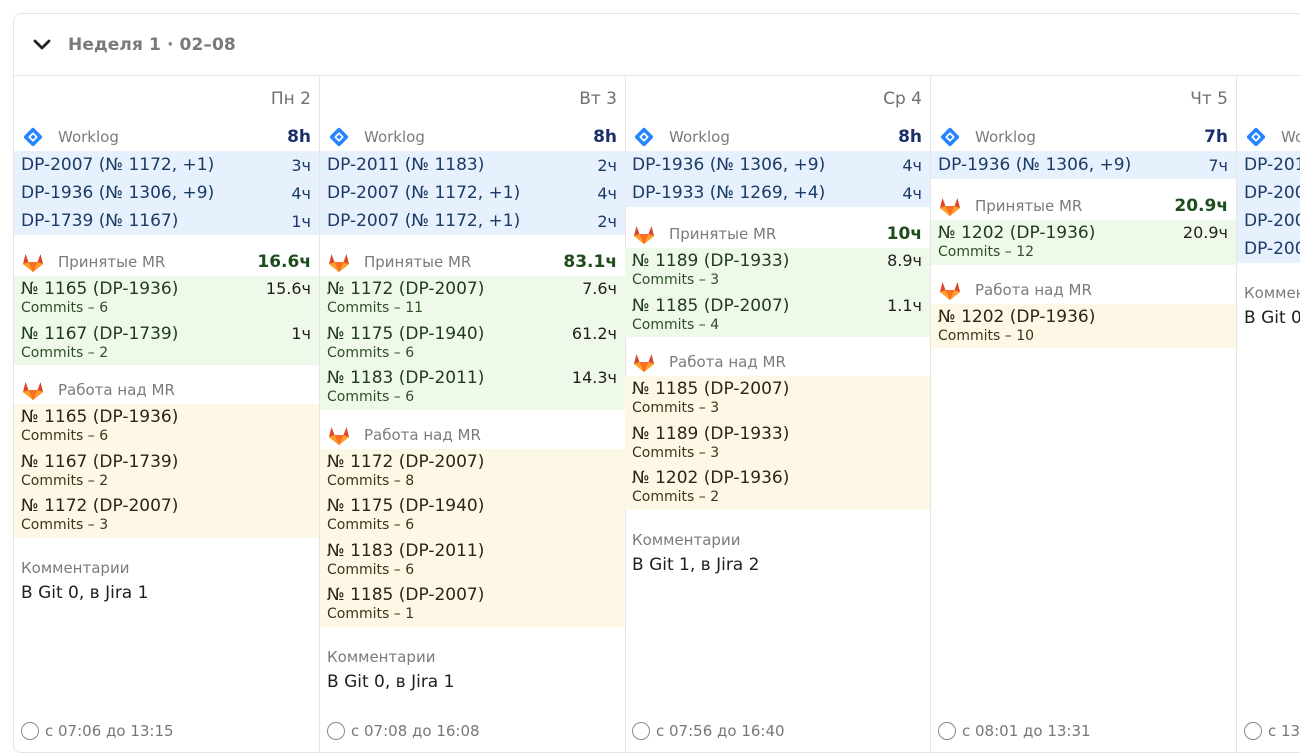 This screenshot has width=1300, height=753. I want to click on work-mr-item: № 1172 (DP-2007) Commits – 8, so click(472, 470).